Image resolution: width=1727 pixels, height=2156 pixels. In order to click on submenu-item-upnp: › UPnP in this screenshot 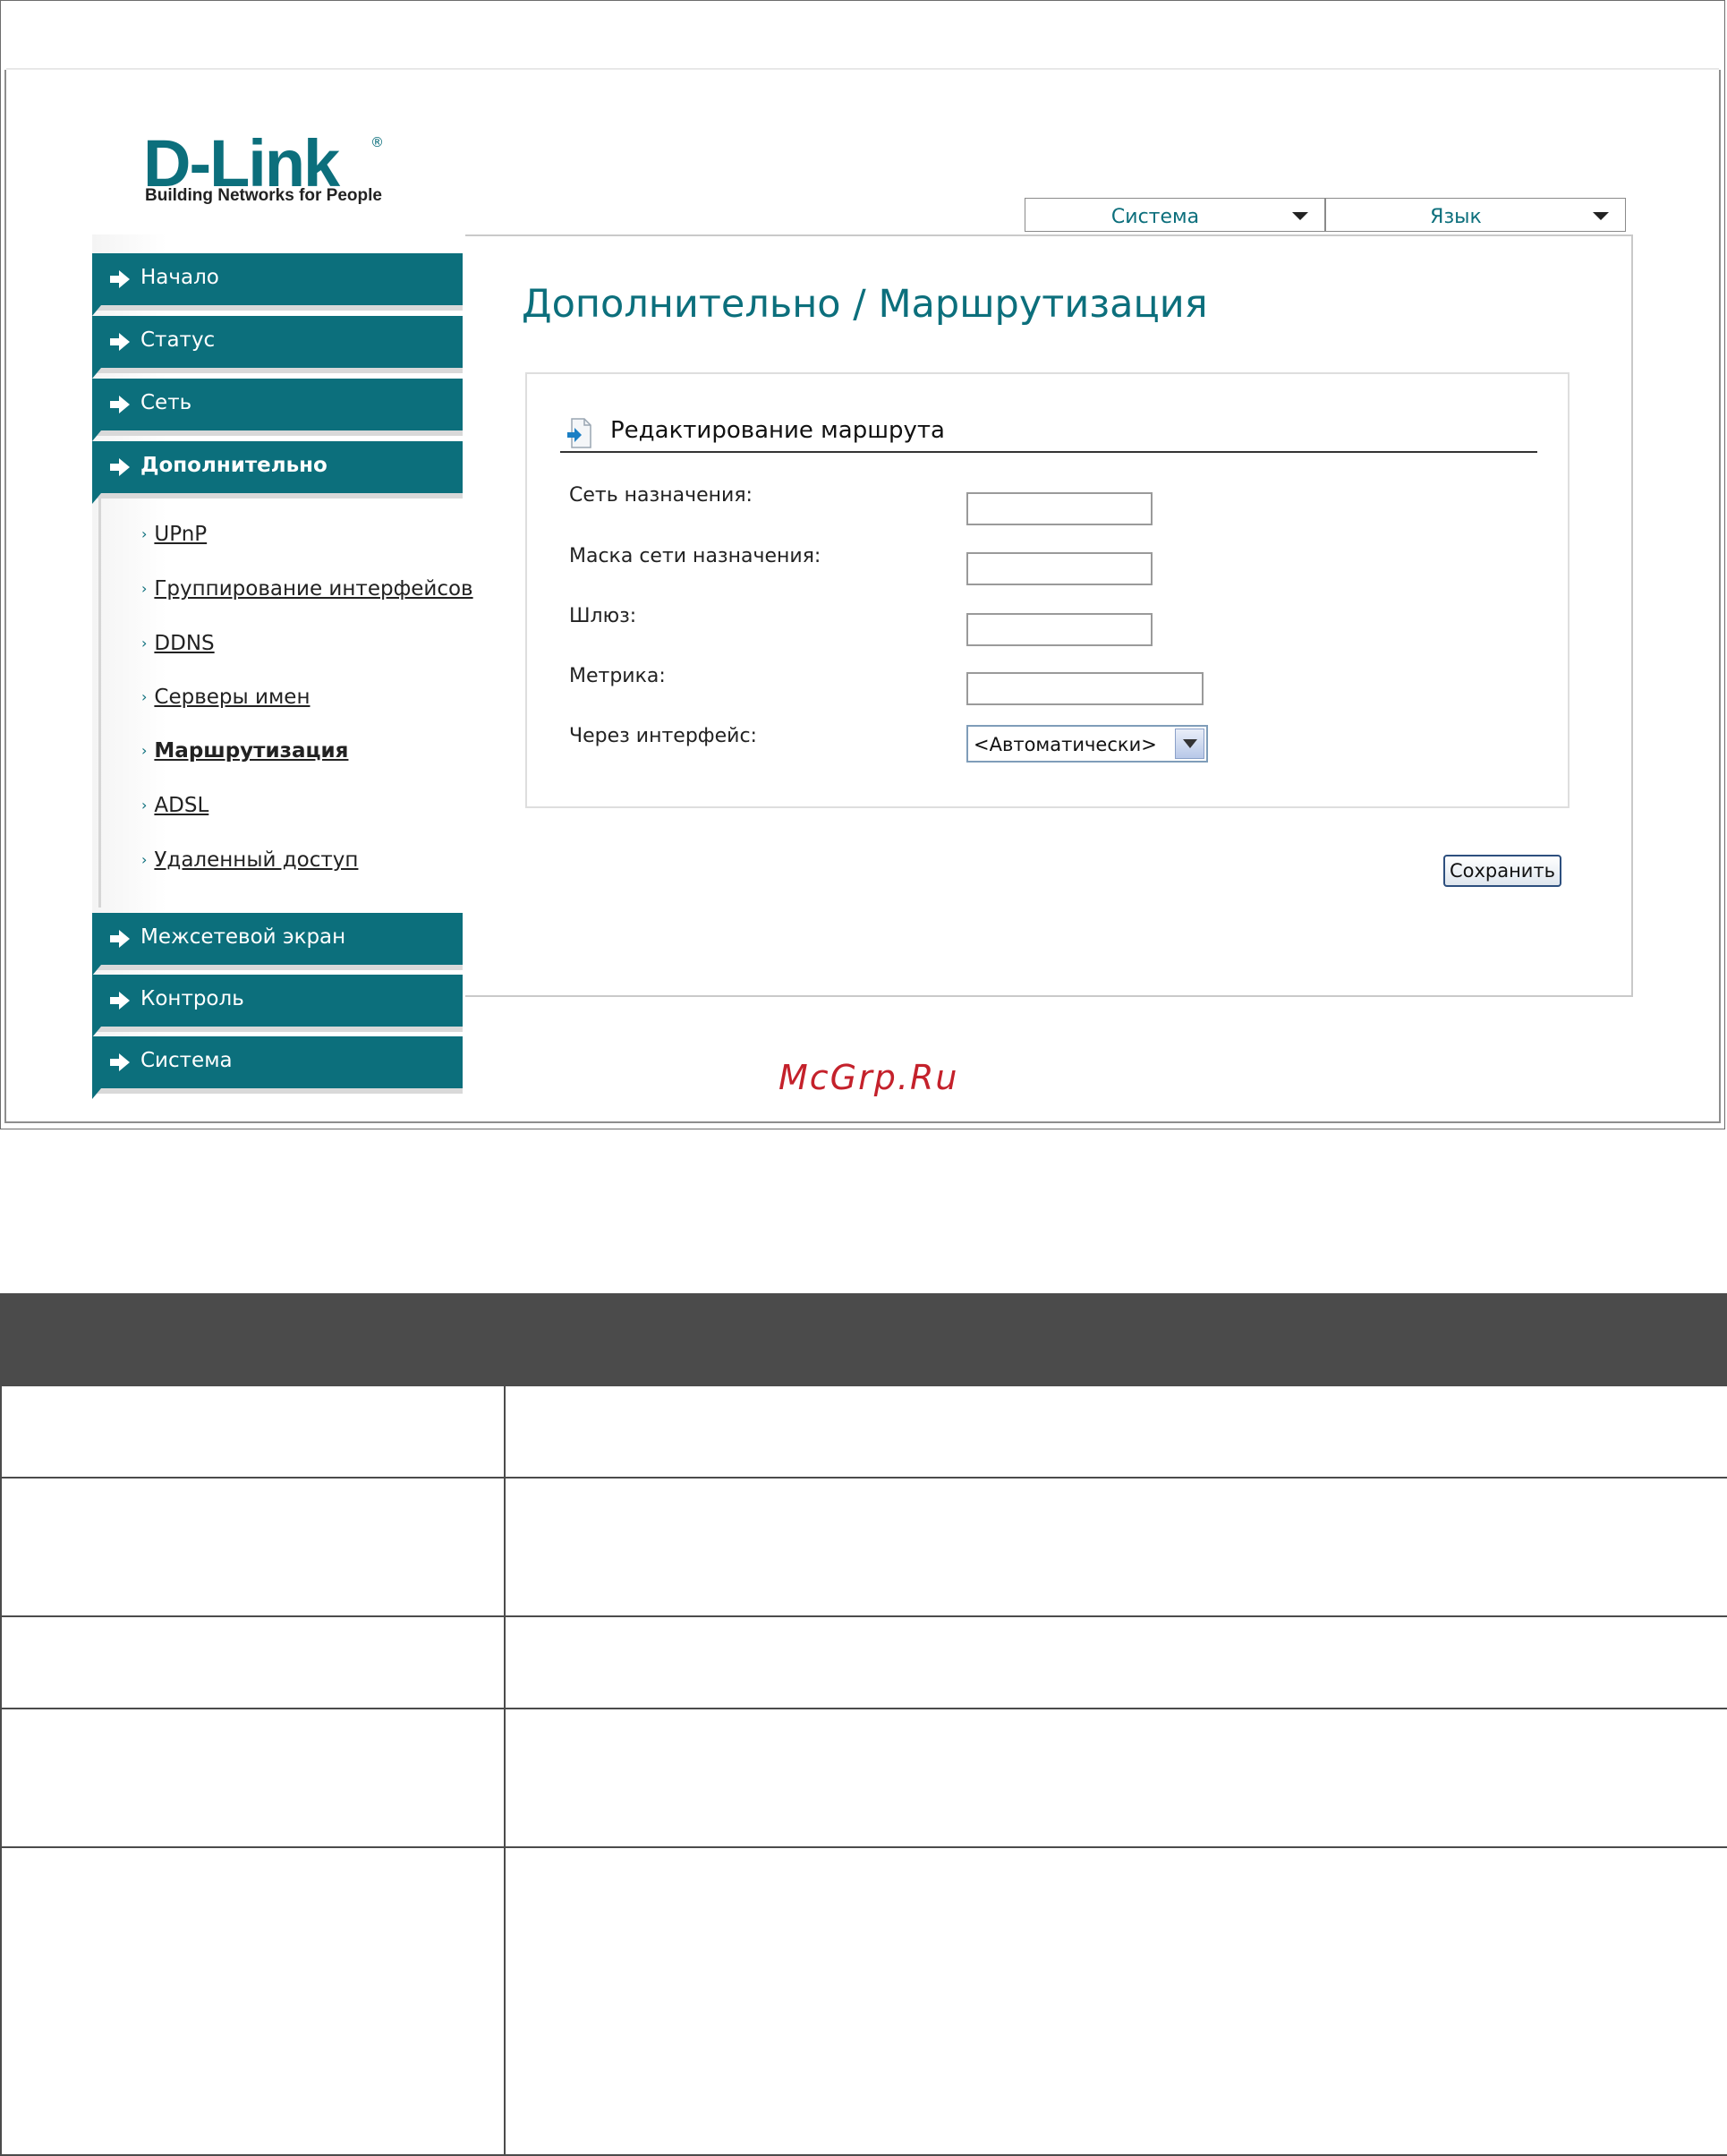, I will do `click(174, 534)`.